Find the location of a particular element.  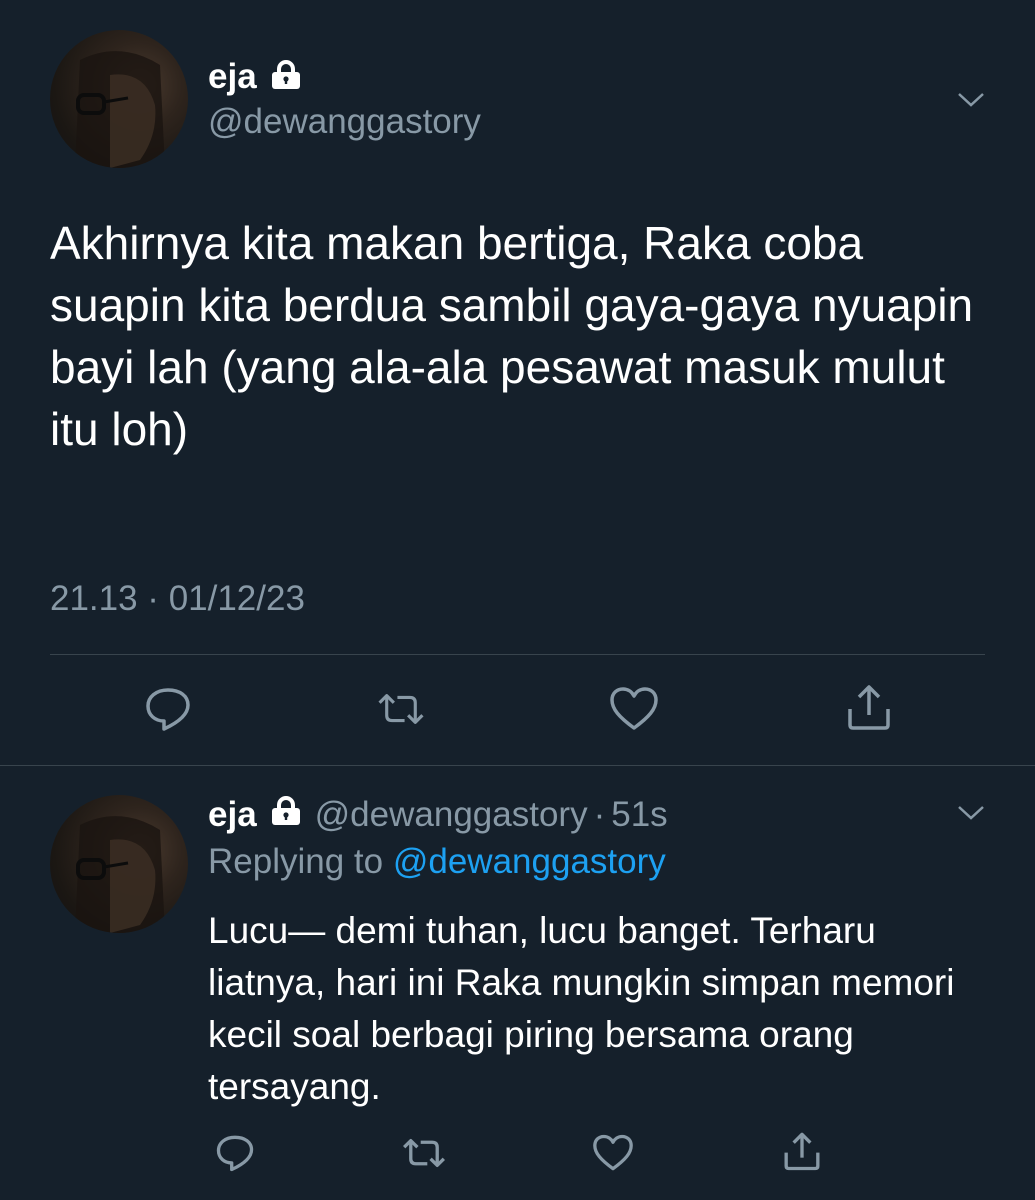

reply-retweet-button is located at coordinates (424, 1153).